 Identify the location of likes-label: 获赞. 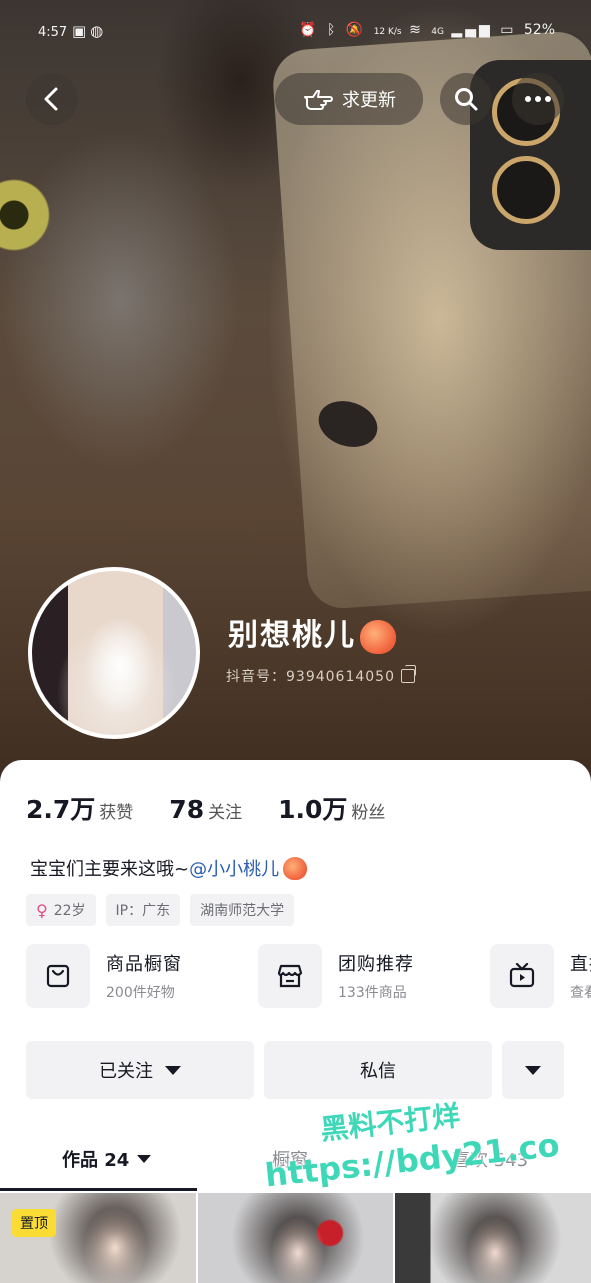
(116, 813).